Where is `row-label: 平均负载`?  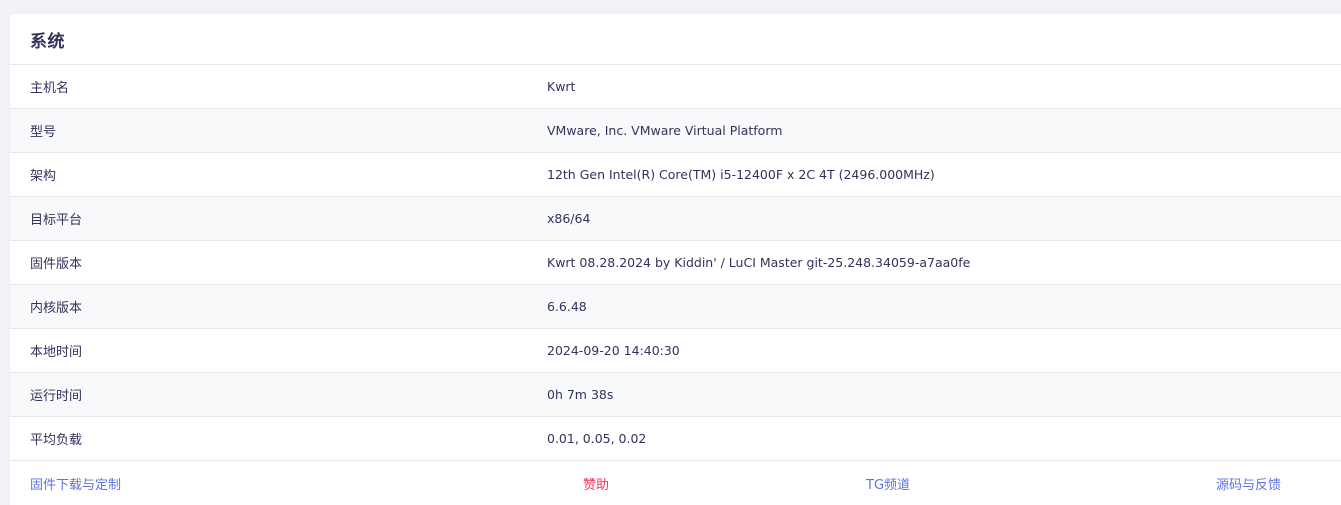
row-label: 平均负载 is located at coordinates (56, 440).